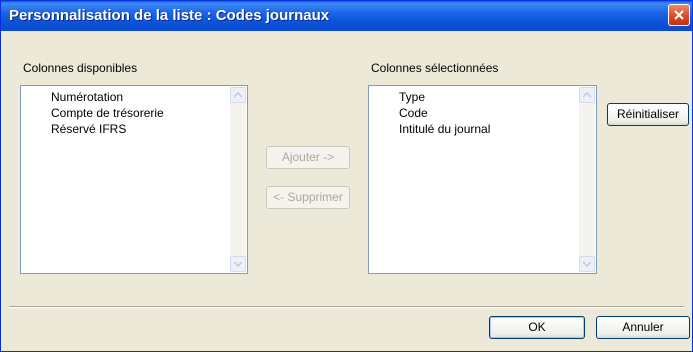 The height and width of the screenshot is (352, 693). I want to click on ok-button: OK, so click(537, 327).